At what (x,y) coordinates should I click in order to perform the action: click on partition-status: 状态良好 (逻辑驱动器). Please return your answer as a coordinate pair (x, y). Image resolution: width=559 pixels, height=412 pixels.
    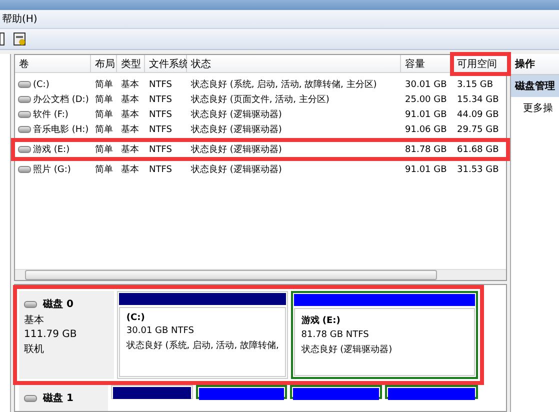
    Looking at the image, I should click on (347, 350).